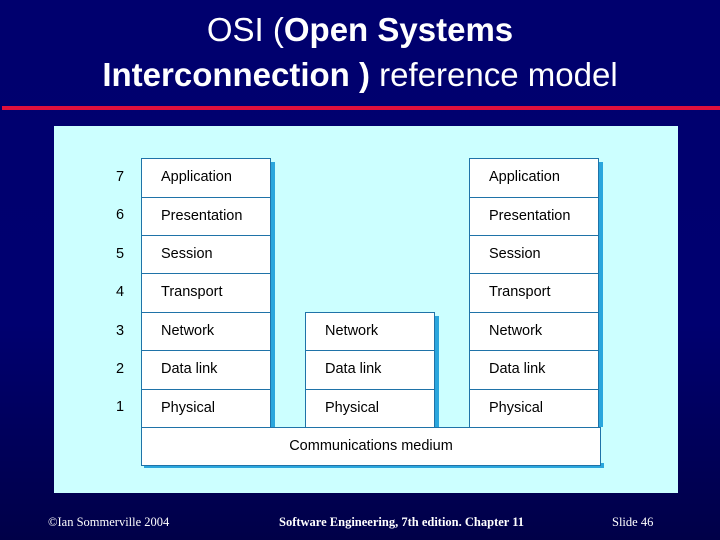 This screenshot has height=540, width=720. Describe the element at coordinates (120, 253) in the screenshot. I see `layer-number: 5` at that location.